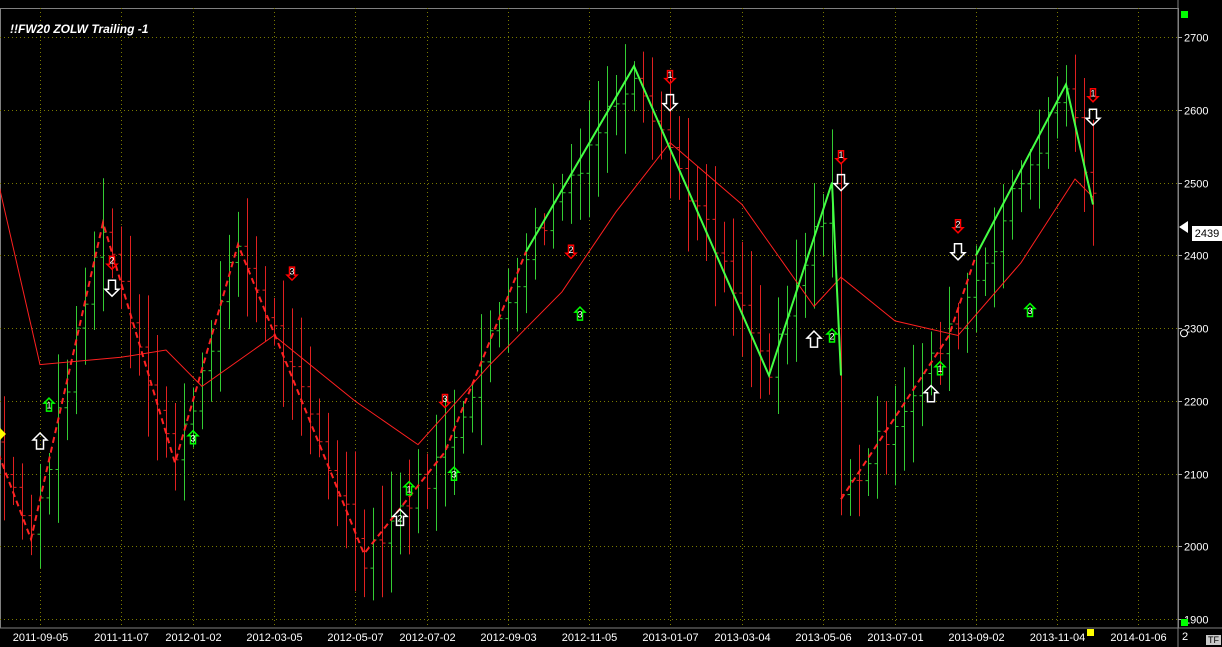 The width and height of the screenshot is (1222, 647). Describe the element at coordinates (1196, 548) in the screenshot. I see `y-tick-label: 2000` at that location.